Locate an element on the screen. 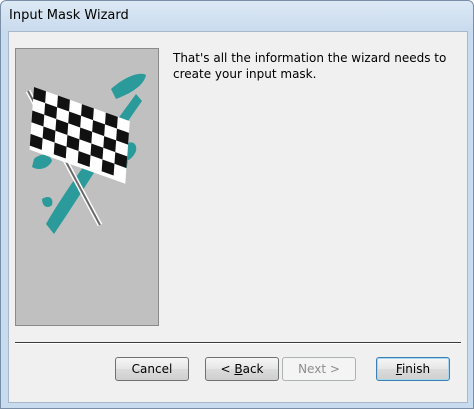  next-button: Next > is located at coordinates (319, 369).